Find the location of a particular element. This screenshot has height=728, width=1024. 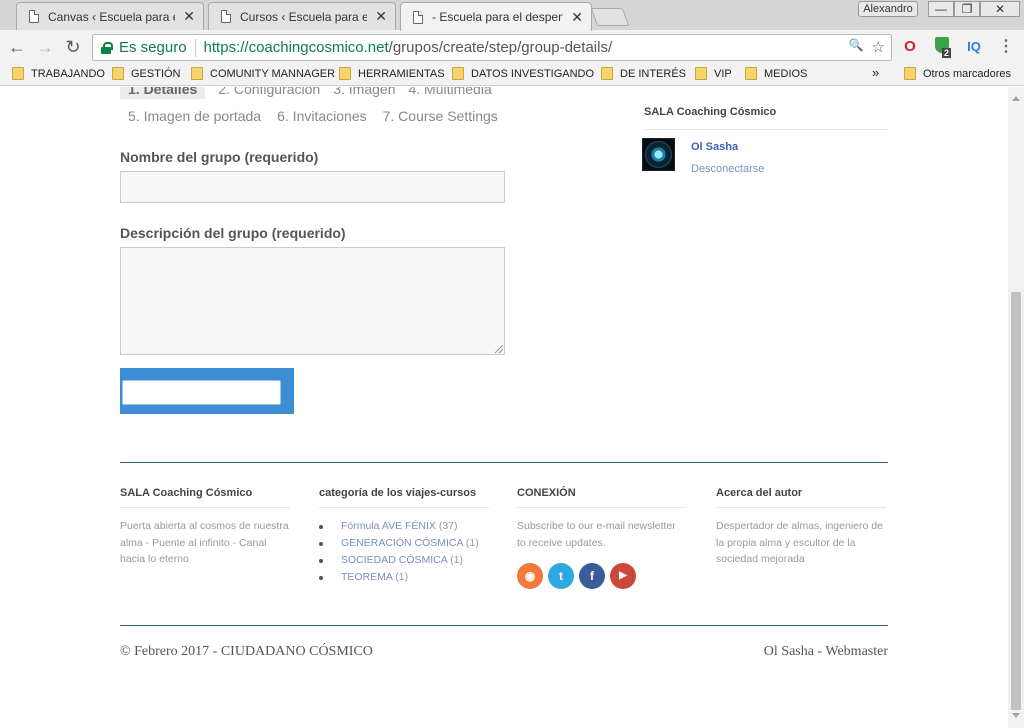

bookmark-medios: MEDIOS is located at coordinates (776, 73).